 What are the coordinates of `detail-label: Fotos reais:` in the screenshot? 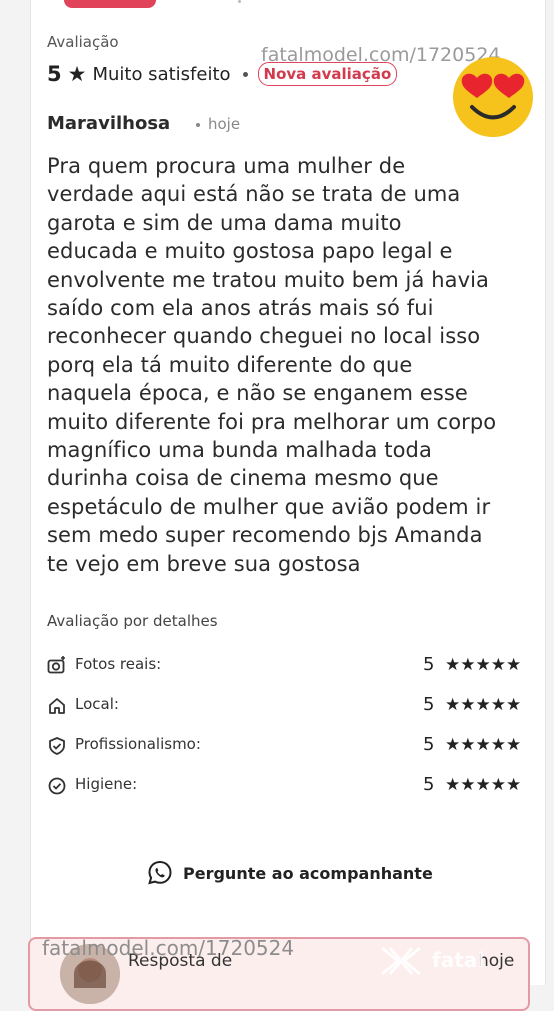 It's located at (118, 664).